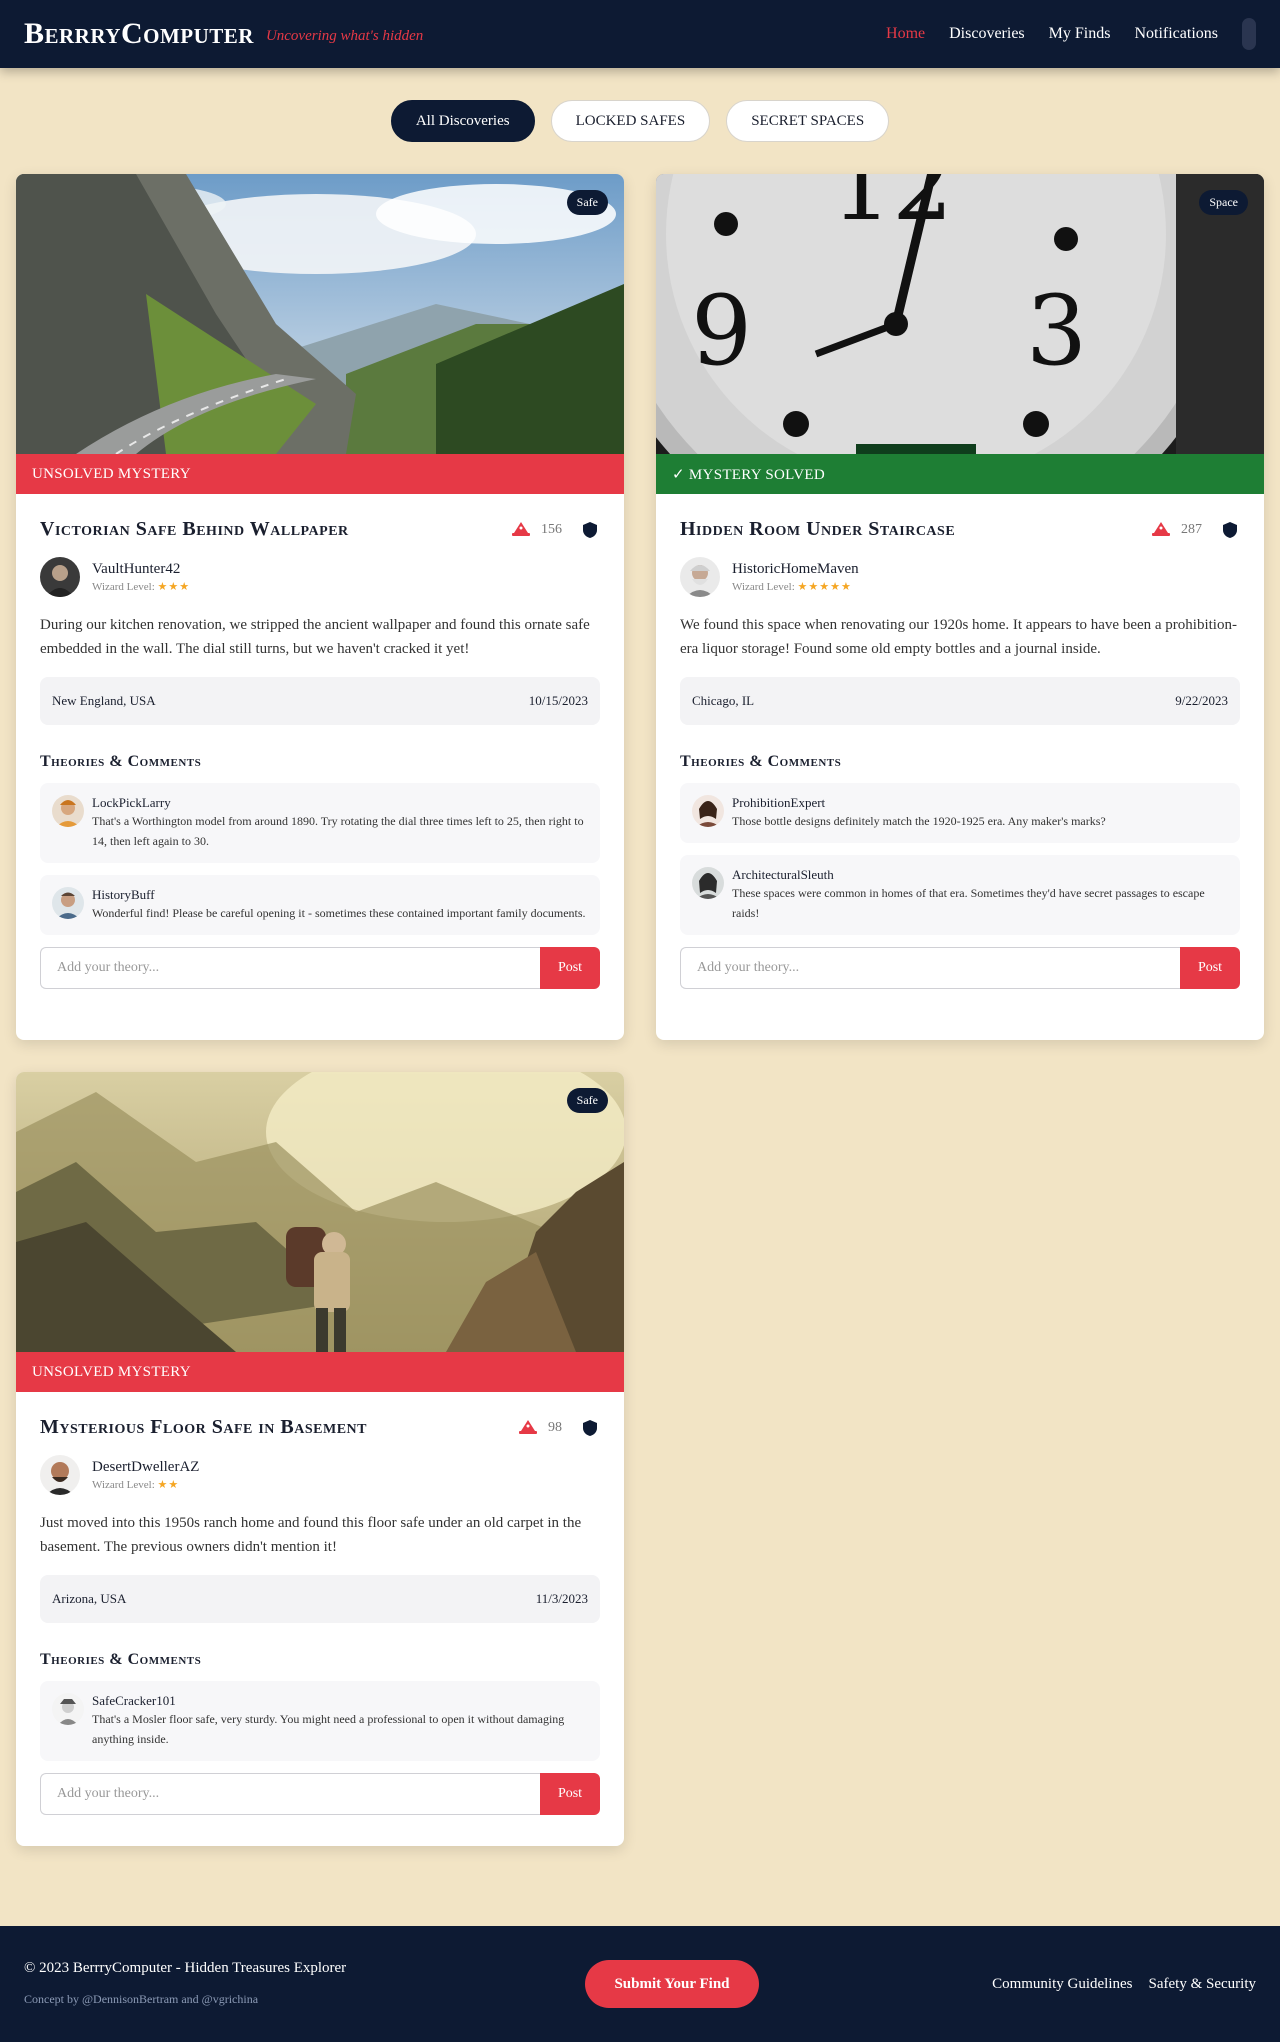 The height and width of the screenshot is (2042, 1280). I want to click on nav-link-notifications: Notifications, so click(1176, 34).